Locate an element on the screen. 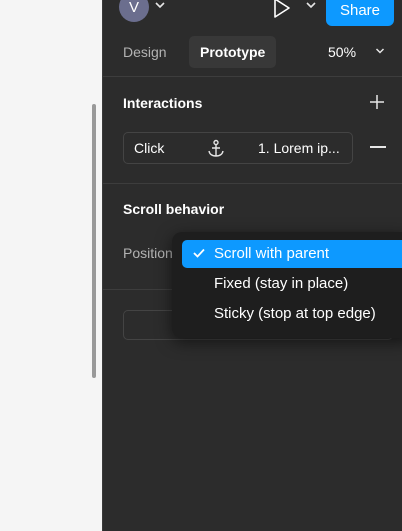 This screenshot has width=402, height=531. menu-item-sticky: Sticky (stop at top edge) is located at coordinates (292, 314).